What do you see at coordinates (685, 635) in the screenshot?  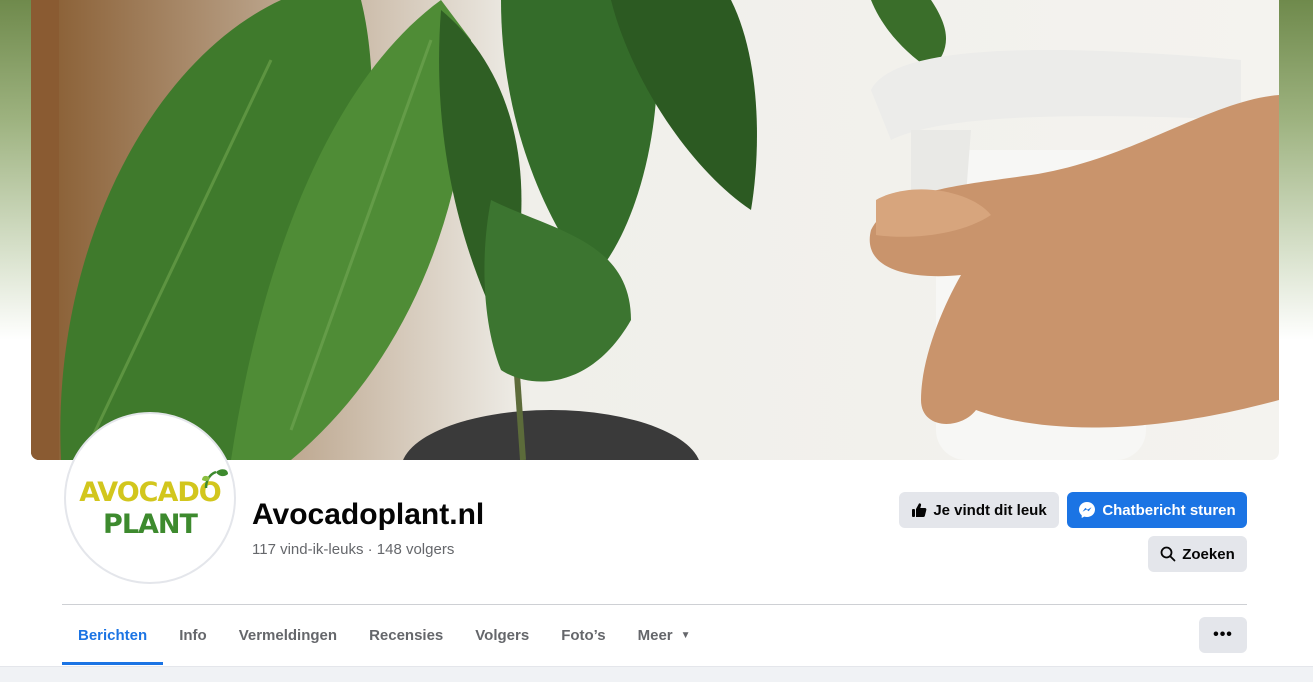 I see `caret-down-icon: ▼` at bounding box center [685, 635].